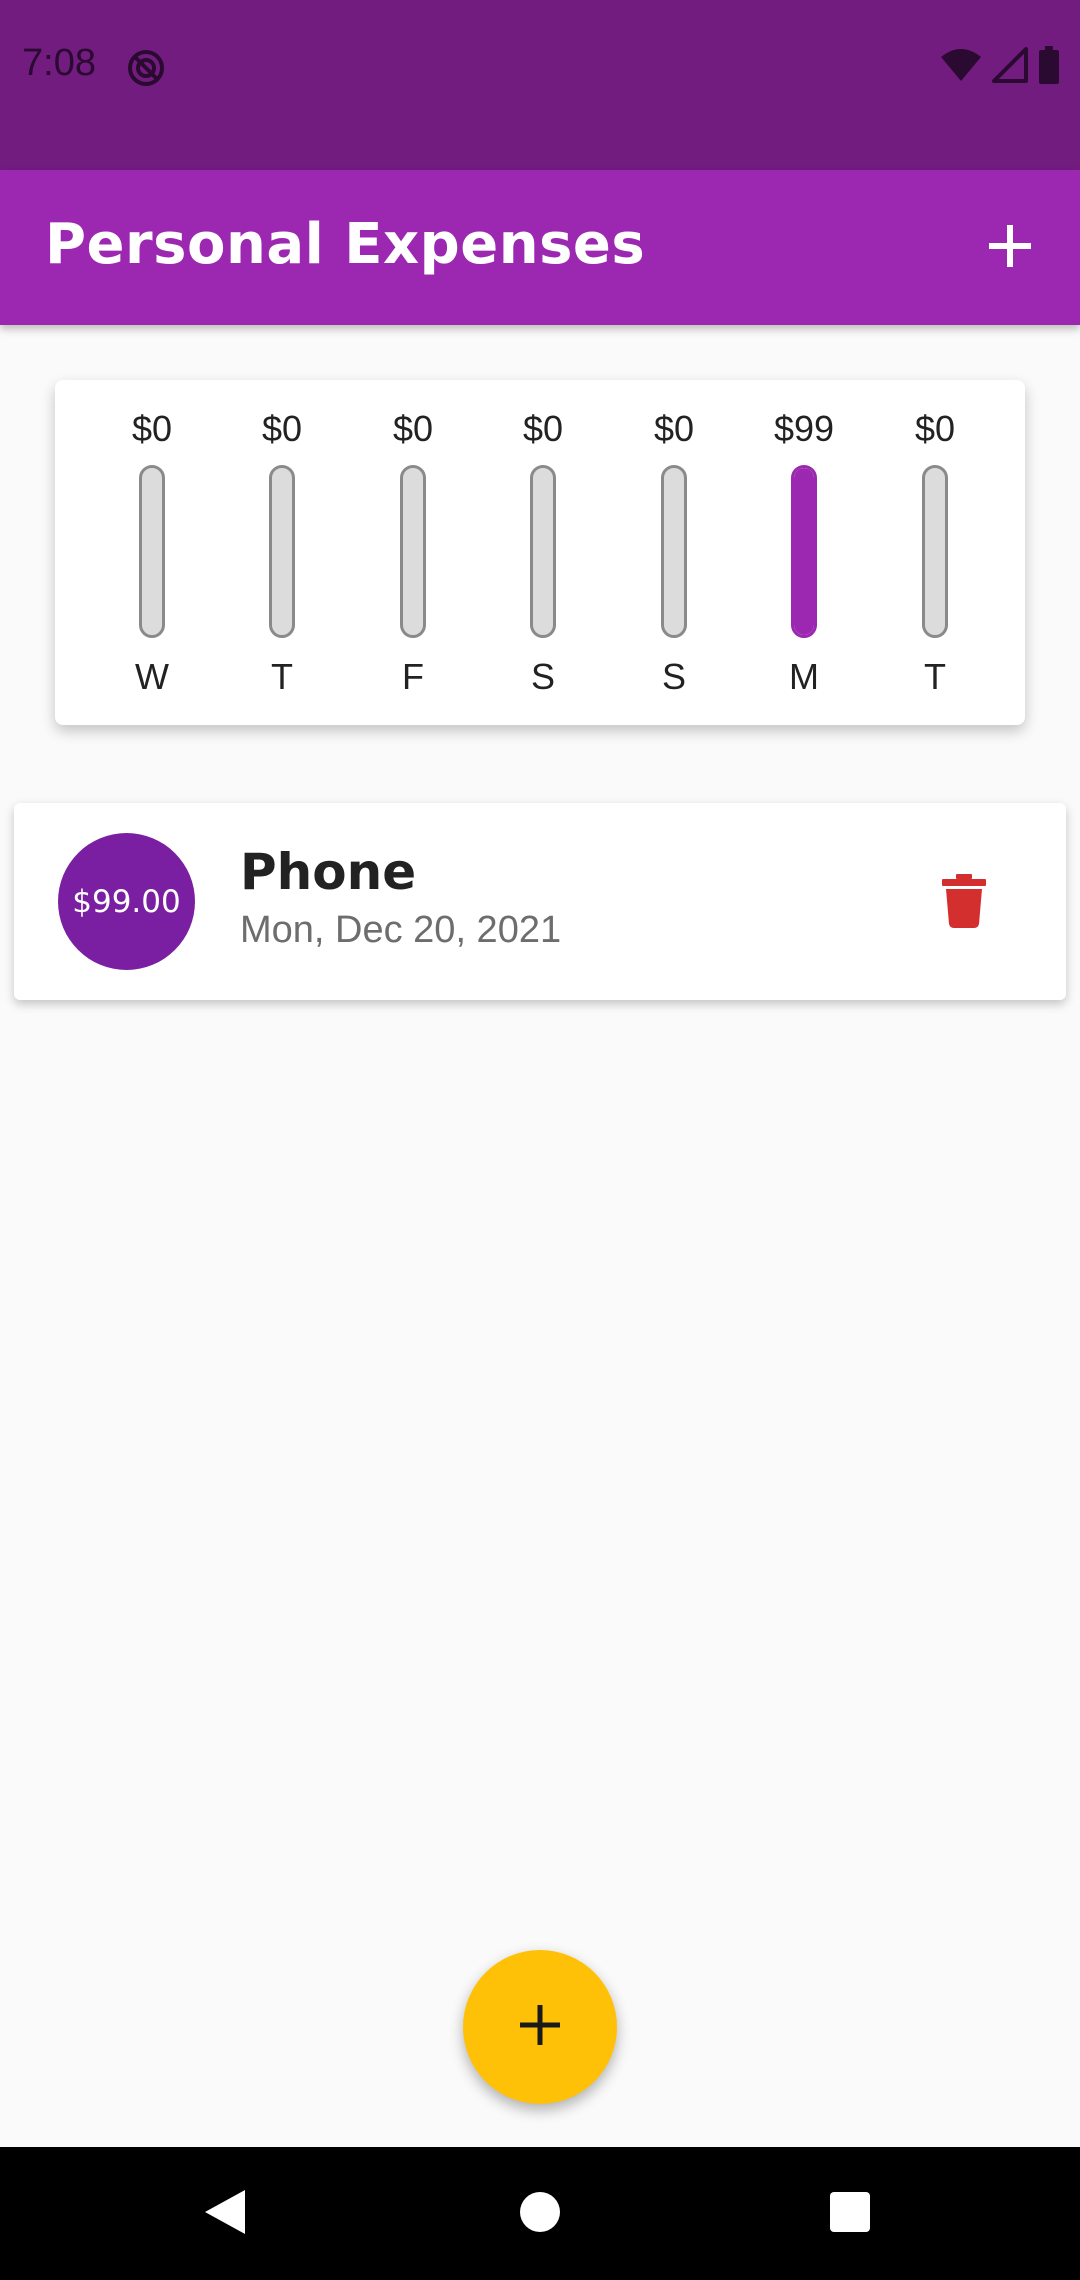 Image resolution: width=1080 pixels, height=2280 pixels. I want to click on status-icons, so click(1000, 67).